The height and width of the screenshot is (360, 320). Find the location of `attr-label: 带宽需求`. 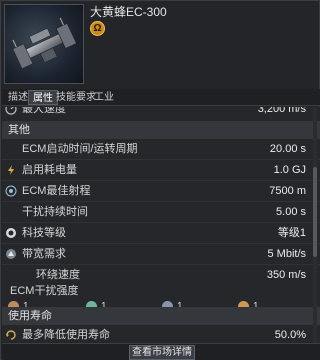

attr-label: 带宽需求 is located at coordinates (44, 254).